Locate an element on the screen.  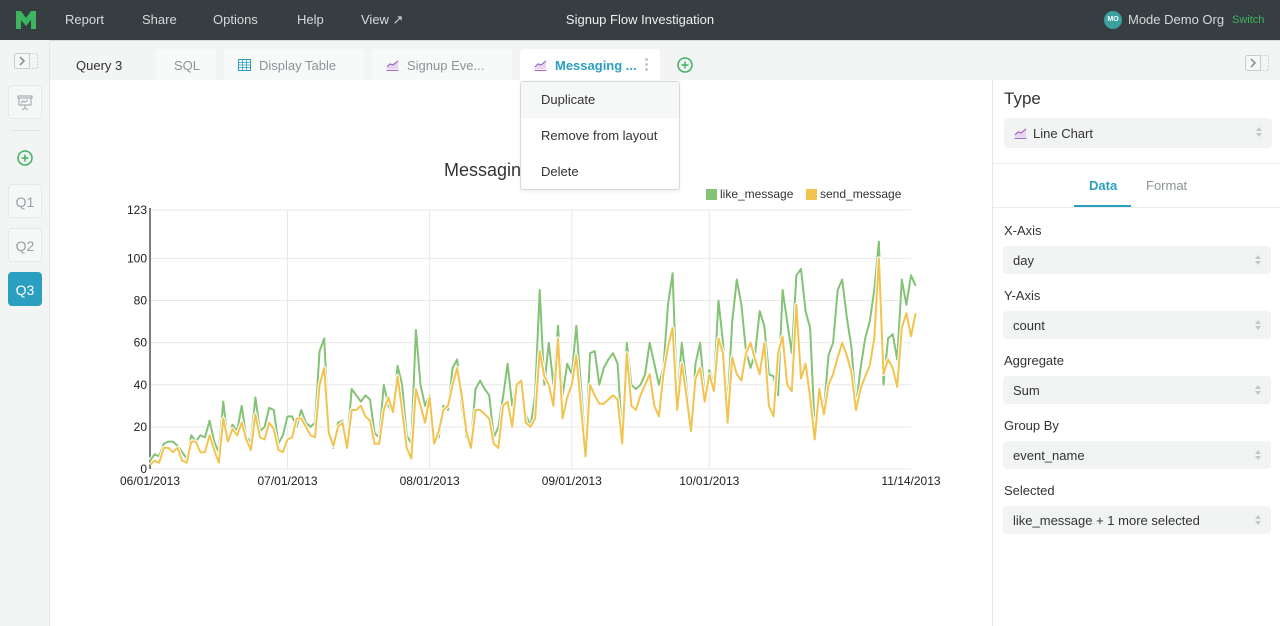
add-tab-icon is located at coordinates (685, 65).